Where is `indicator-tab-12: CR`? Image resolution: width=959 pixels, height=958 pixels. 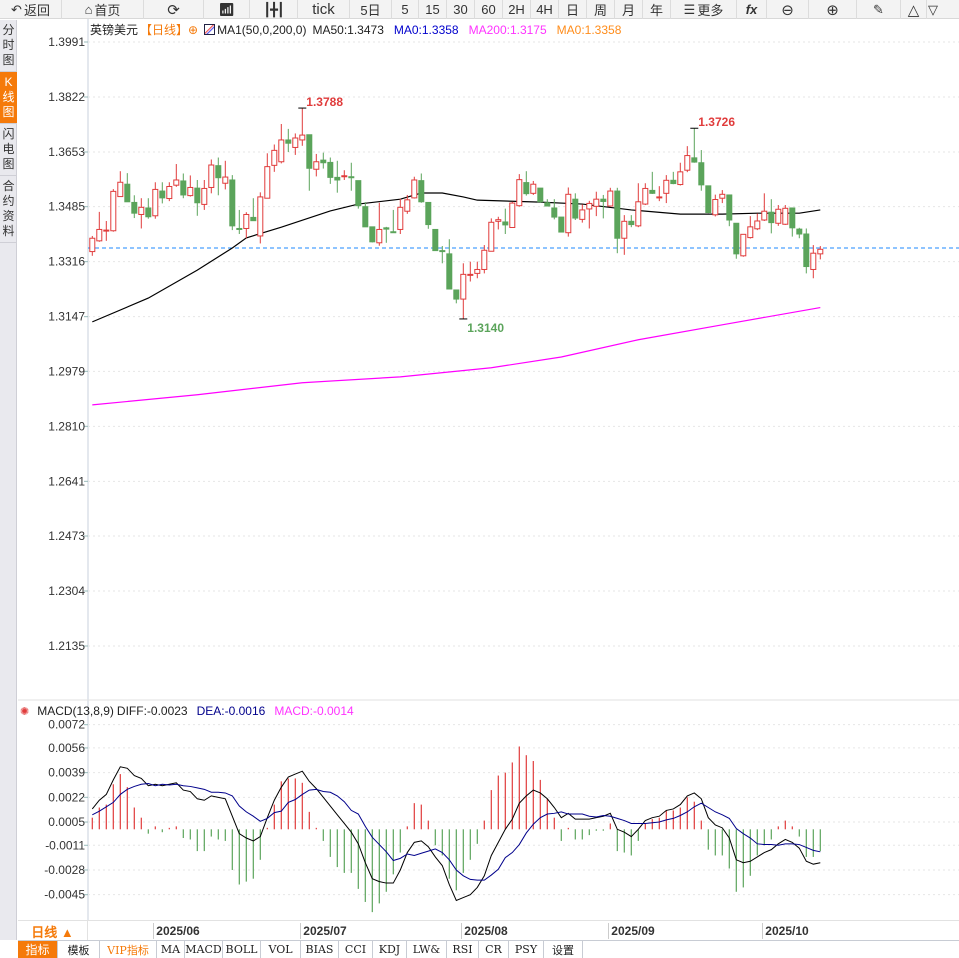 indicator-tab-12: CR is located at coordinates (494, 949).